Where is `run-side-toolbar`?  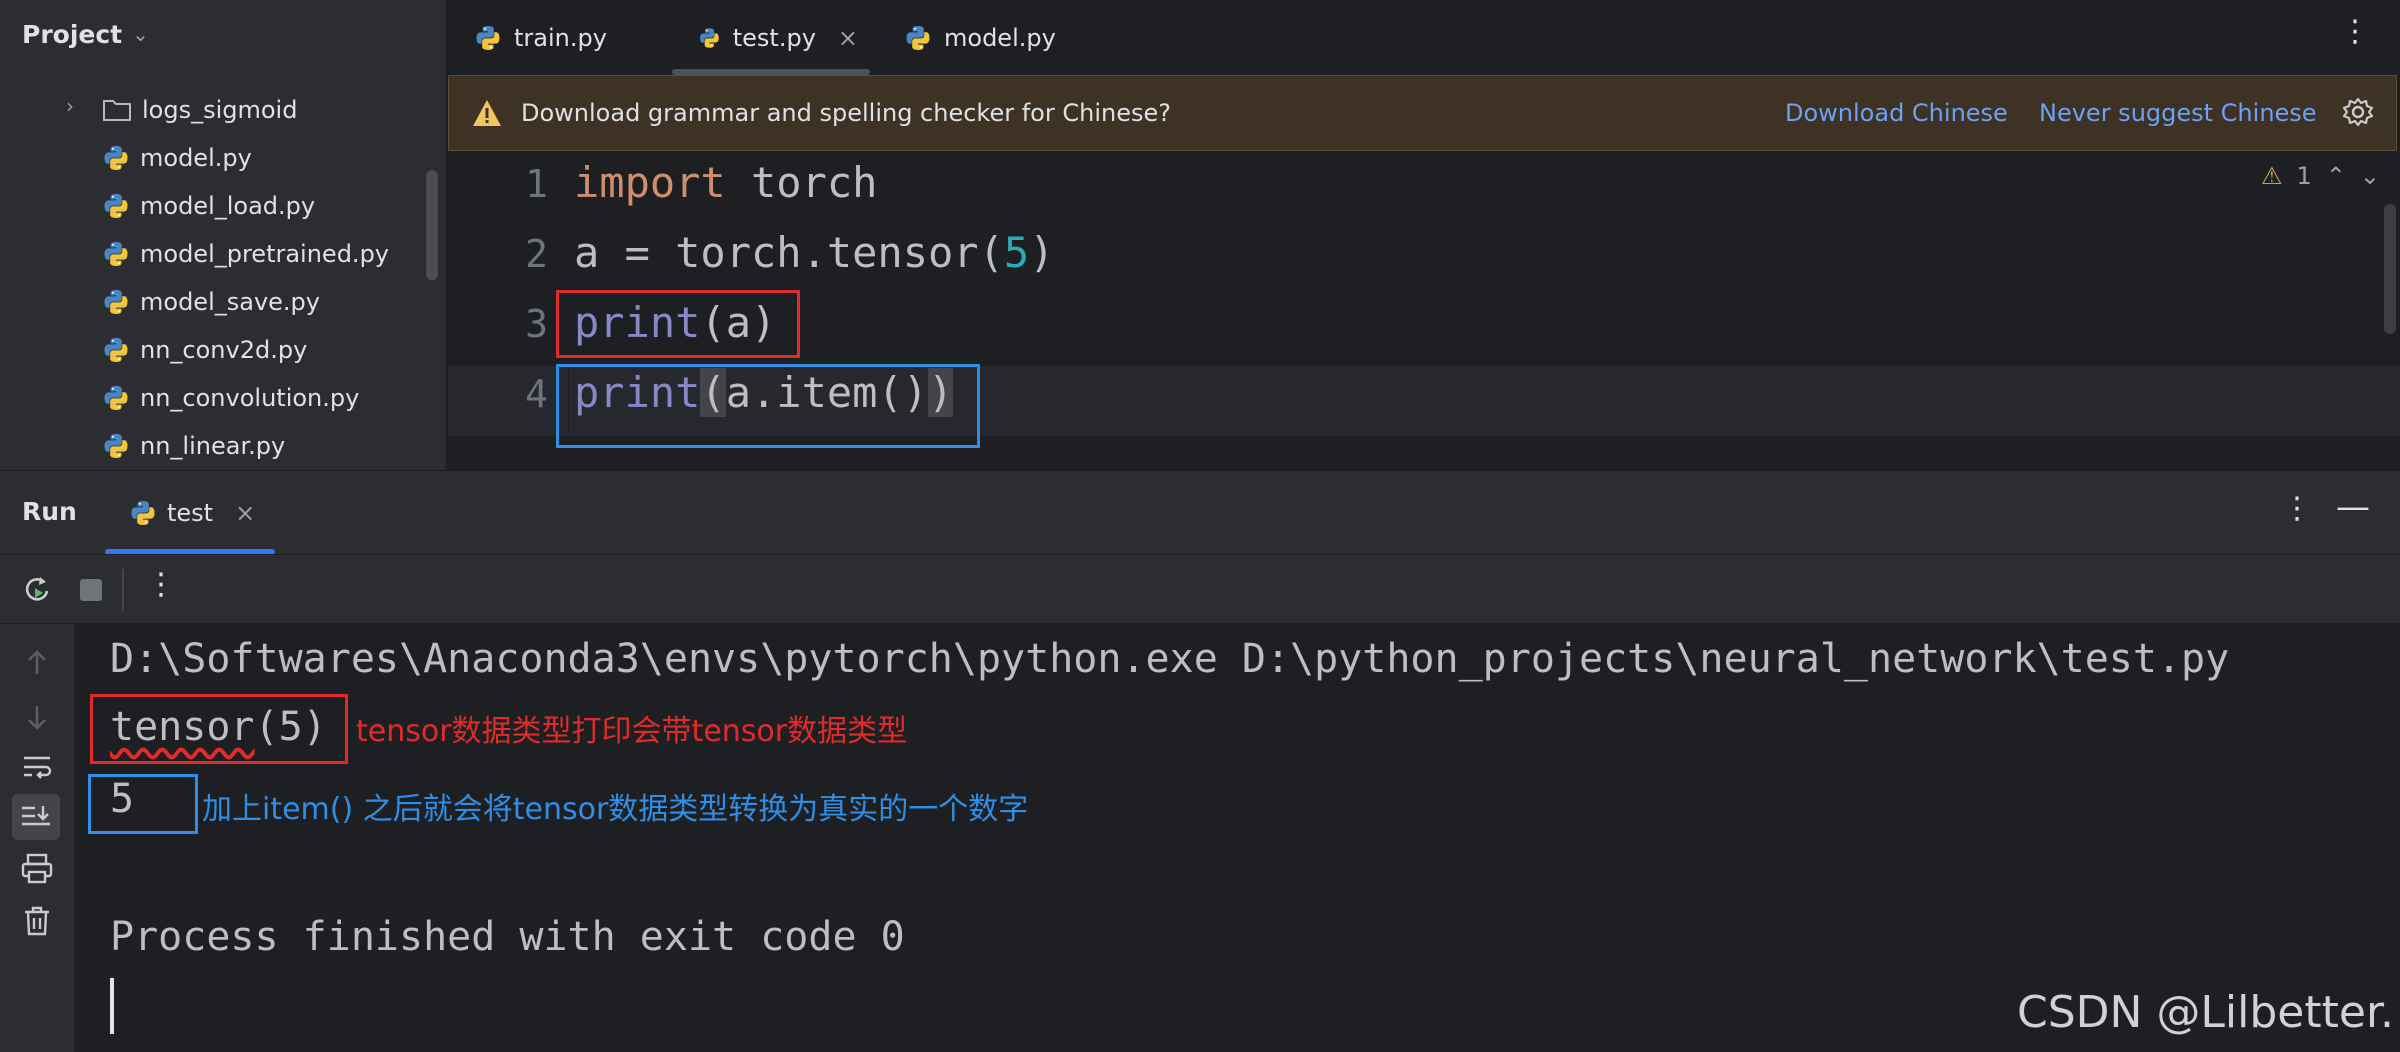 run-side-toolbar is located at coordinates (37, 838).